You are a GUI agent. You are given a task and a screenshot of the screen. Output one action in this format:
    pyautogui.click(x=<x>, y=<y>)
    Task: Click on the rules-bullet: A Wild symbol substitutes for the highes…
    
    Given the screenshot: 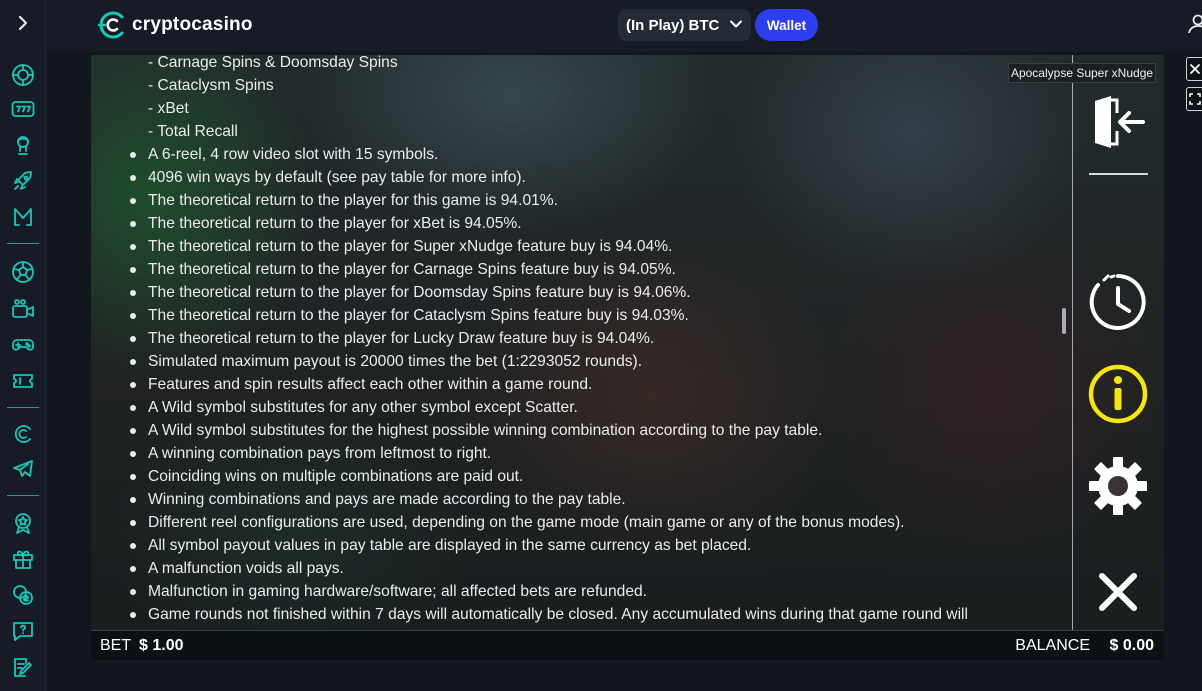 What is the action you would take?
    pyautogui.click(x=475, y=430)
    